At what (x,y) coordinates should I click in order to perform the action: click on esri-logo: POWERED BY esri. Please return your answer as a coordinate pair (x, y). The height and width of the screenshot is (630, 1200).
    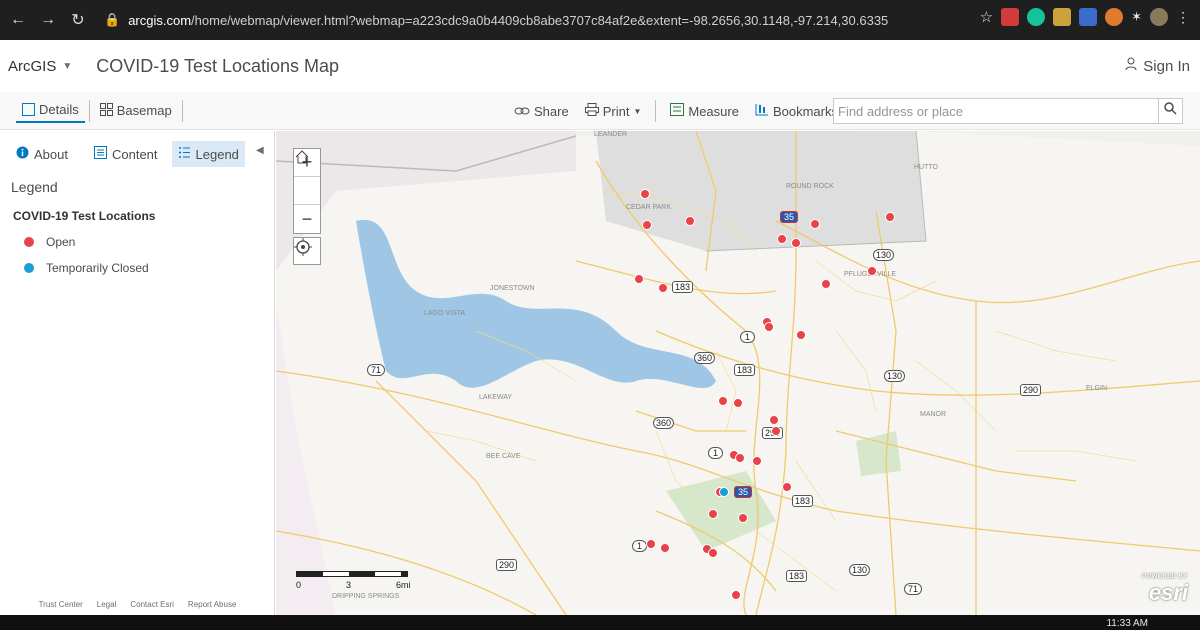
    Looking at the image, I should click on (1165, 590).